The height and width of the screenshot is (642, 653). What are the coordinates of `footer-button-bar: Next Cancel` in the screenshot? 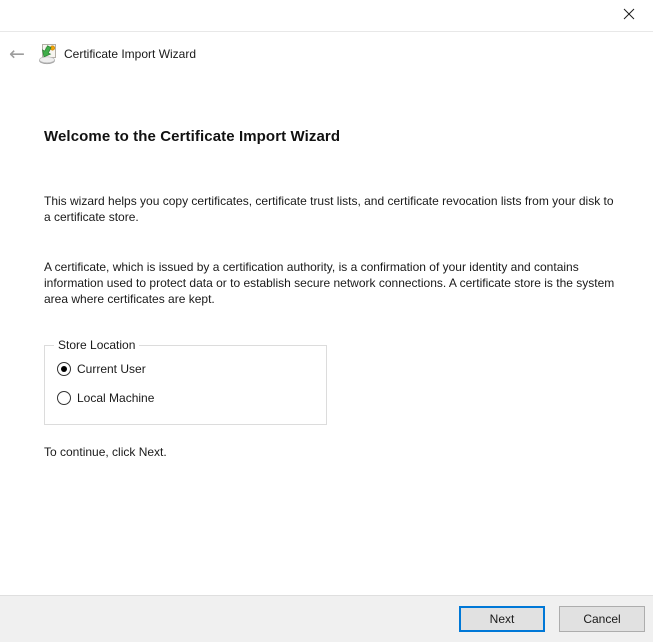 It's located at (326, 618).